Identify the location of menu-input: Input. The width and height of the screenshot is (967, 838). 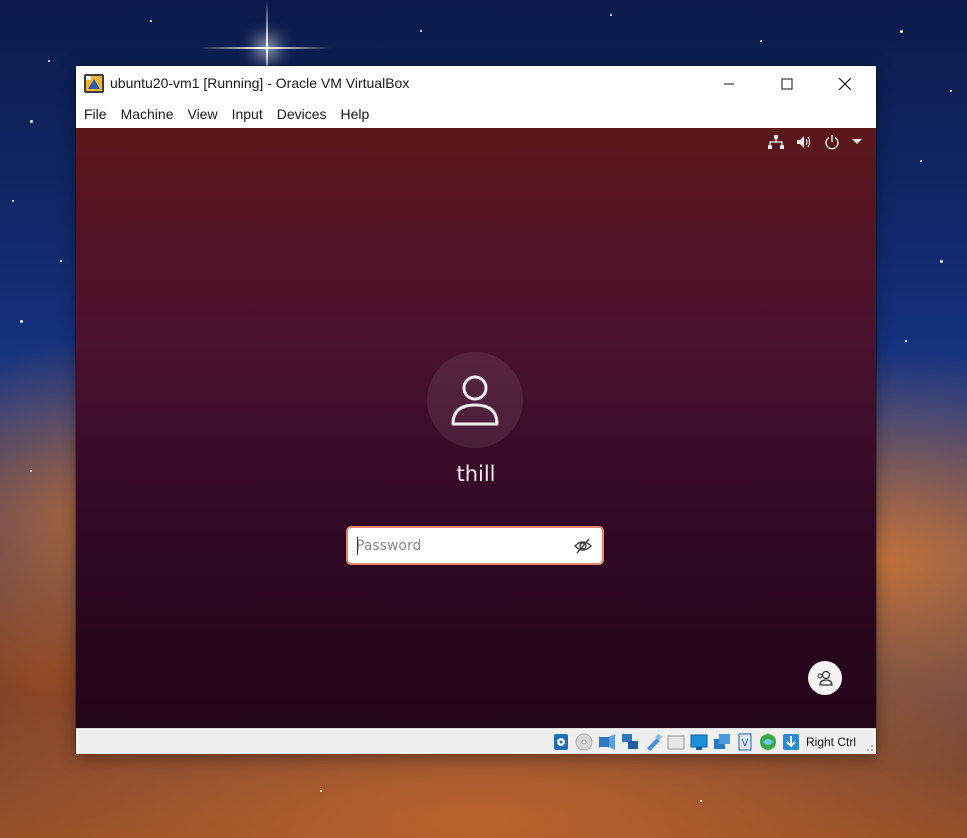
(247, 114).